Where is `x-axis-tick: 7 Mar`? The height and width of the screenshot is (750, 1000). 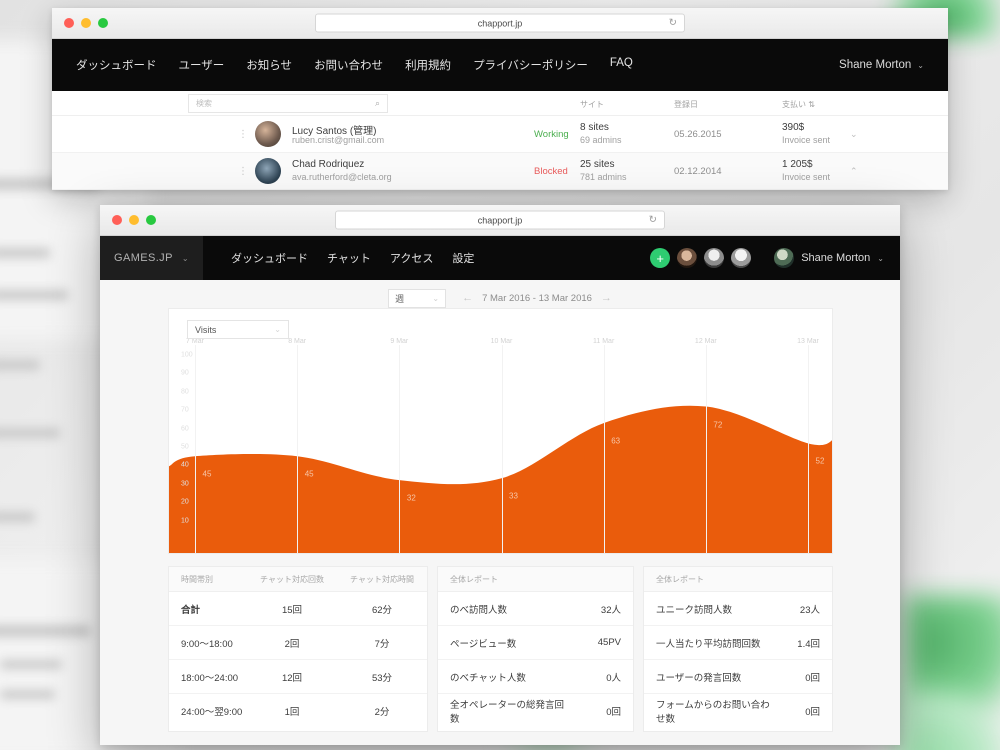
x-axis-tick: 7 Mar is located at coordinates (195, 341).